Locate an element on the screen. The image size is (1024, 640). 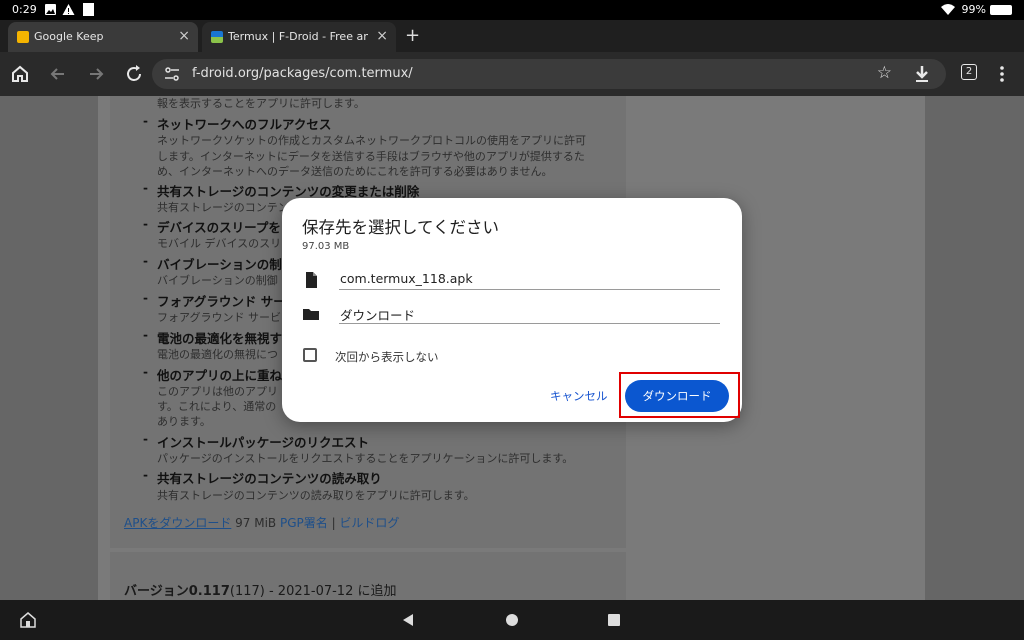
permission-desc: モバイル デバイスのスリ is located at coordinates (219, 243).